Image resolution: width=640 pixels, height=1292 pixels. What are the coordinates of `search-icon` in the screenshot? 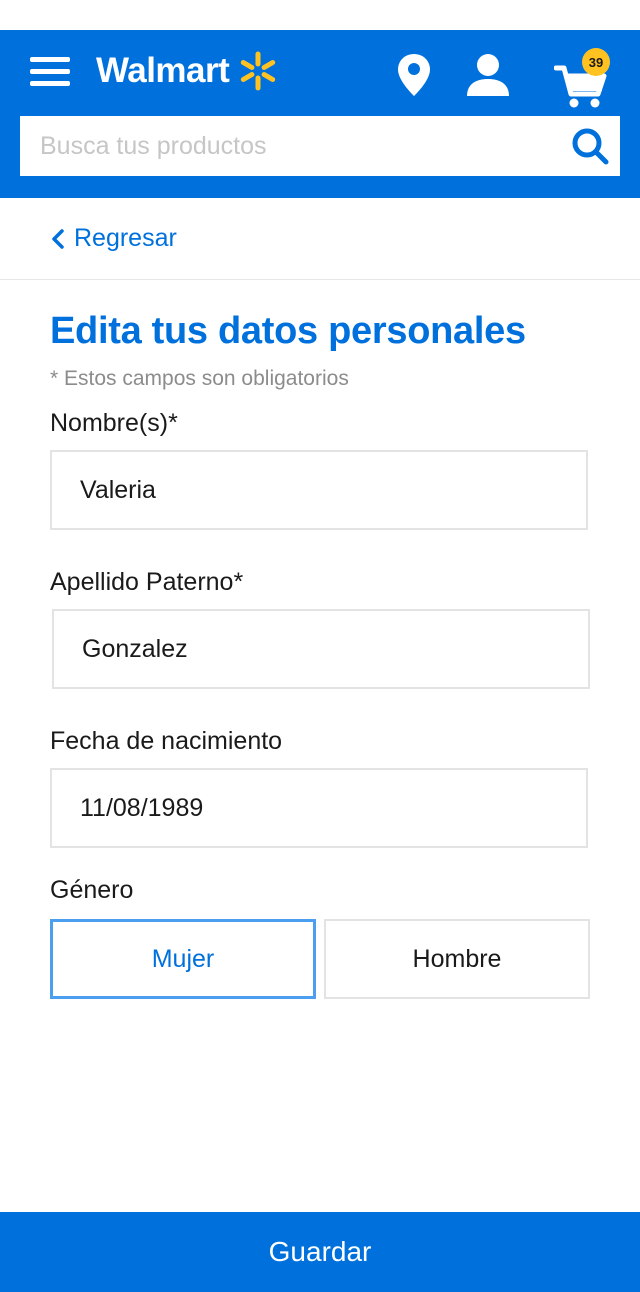 It's located at (590, 146).